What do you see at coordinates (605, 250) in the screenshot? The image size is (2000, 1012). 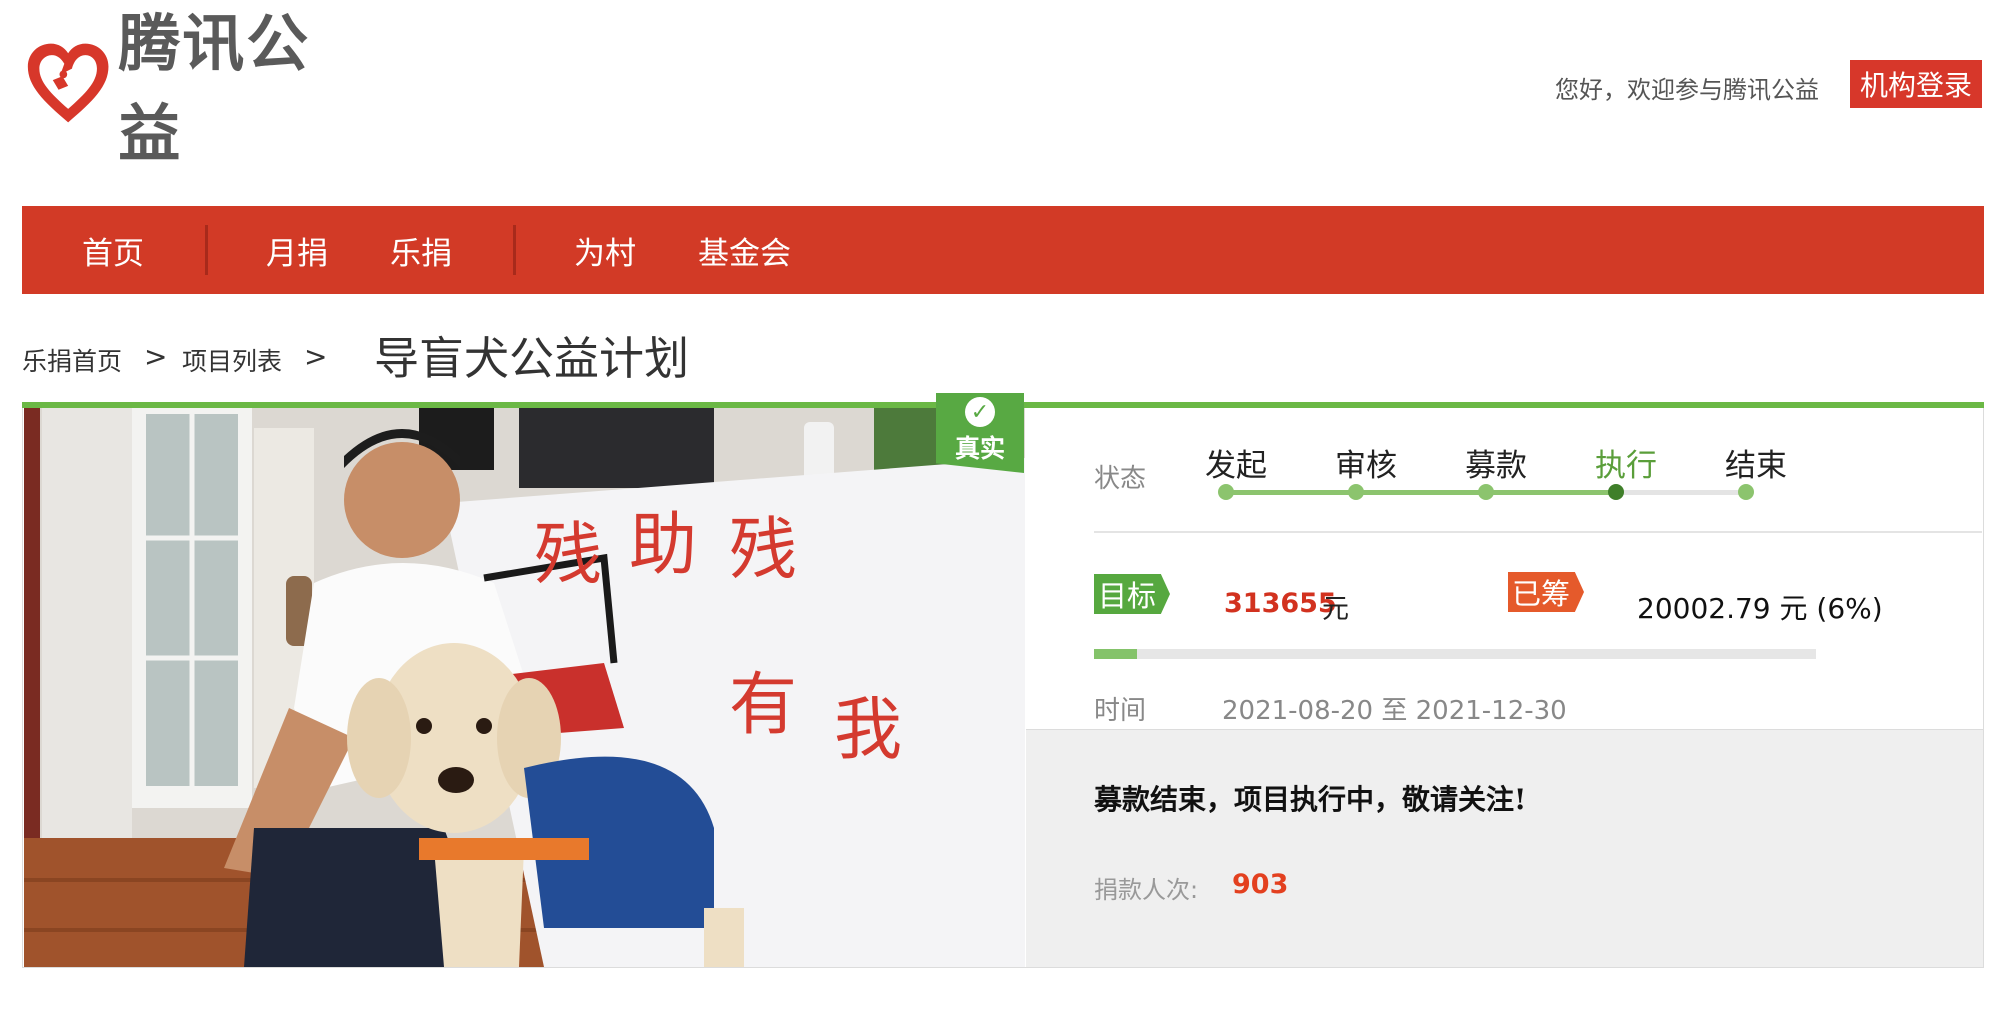 I see `nav-item-village: 为村` at bounding box center [605, 250].